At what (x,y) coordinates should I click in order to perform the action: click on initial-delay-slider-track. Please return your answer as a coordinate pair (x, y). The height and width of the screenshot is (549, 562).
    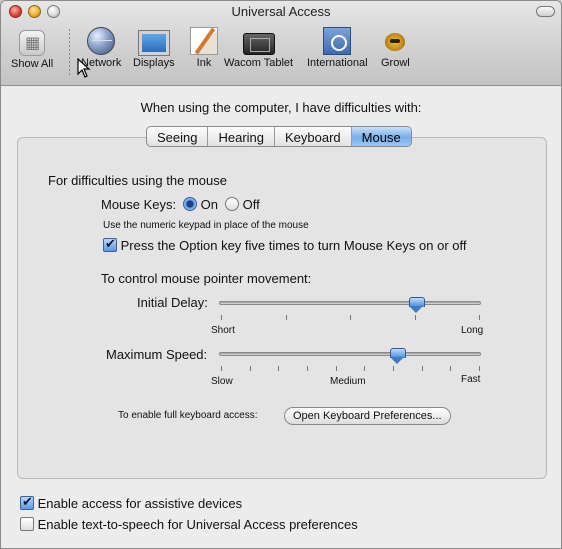
    Looking at the image, I should click on (350, 303).